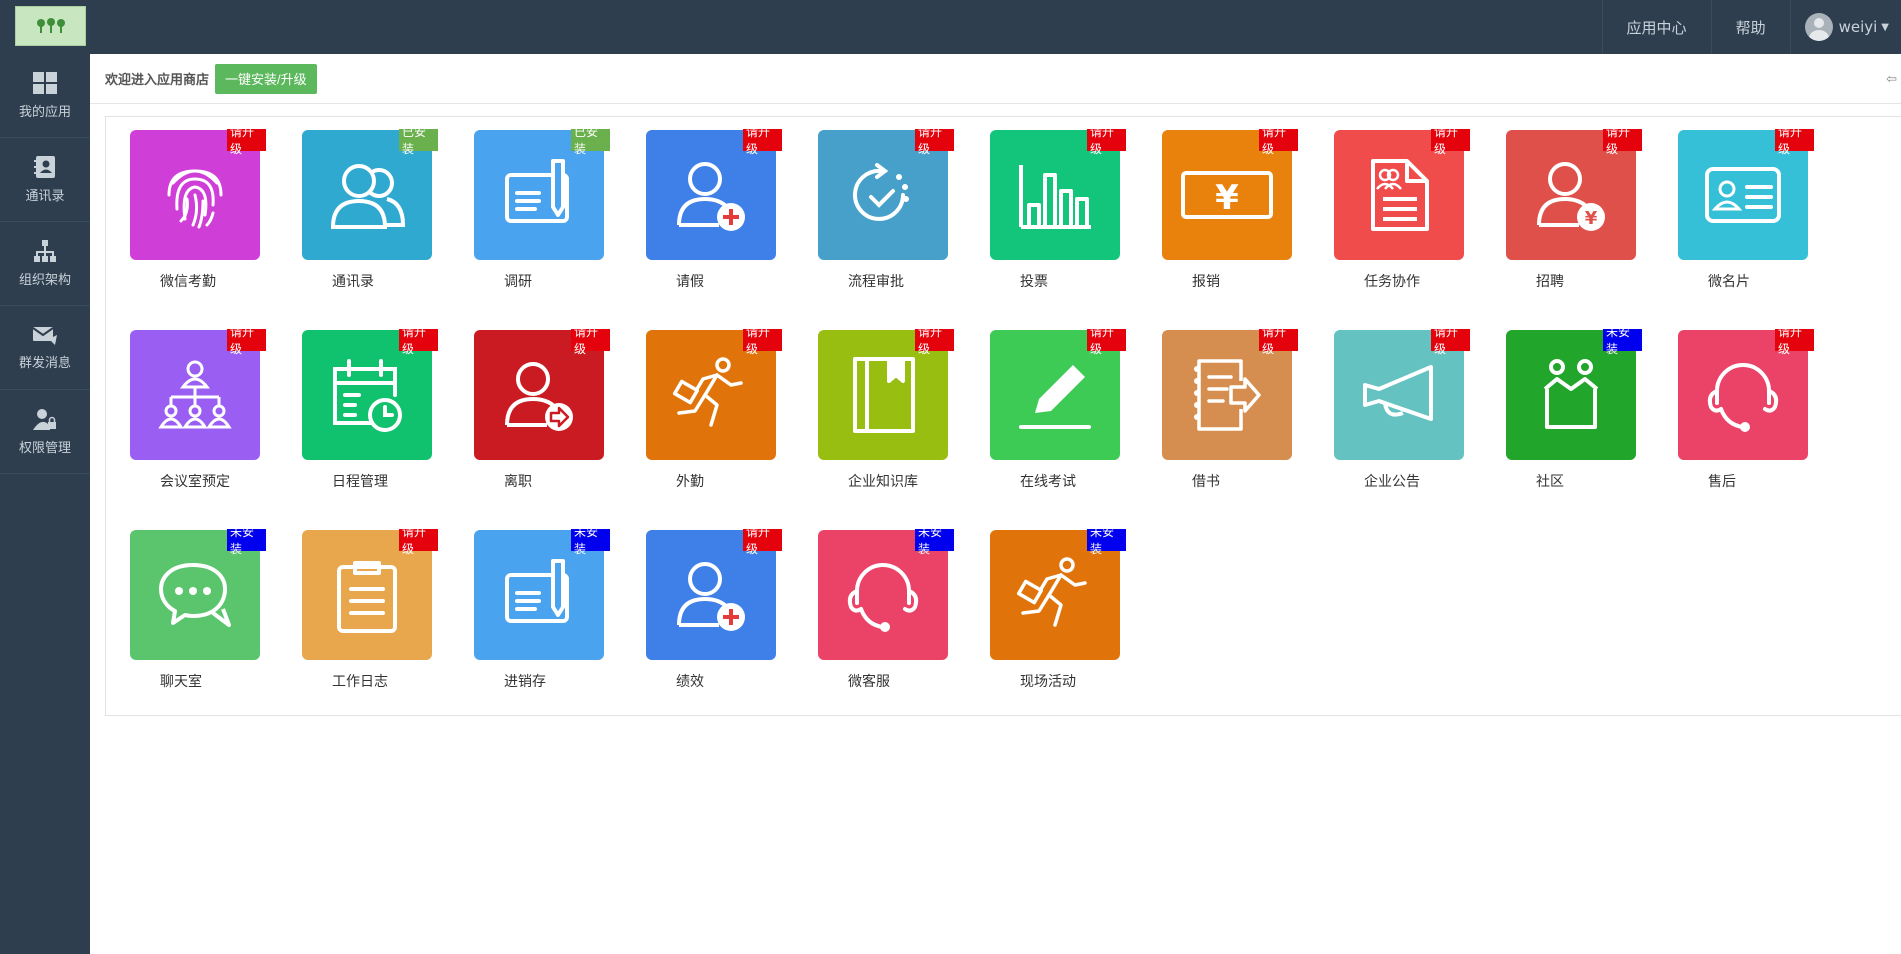 Image resolution: width=1901 pixels, height=954 pixels. Describe the element at coordinates (45, 180) in the screenshot. I see `sidebar-item-contacts: 通讯录` at that location.